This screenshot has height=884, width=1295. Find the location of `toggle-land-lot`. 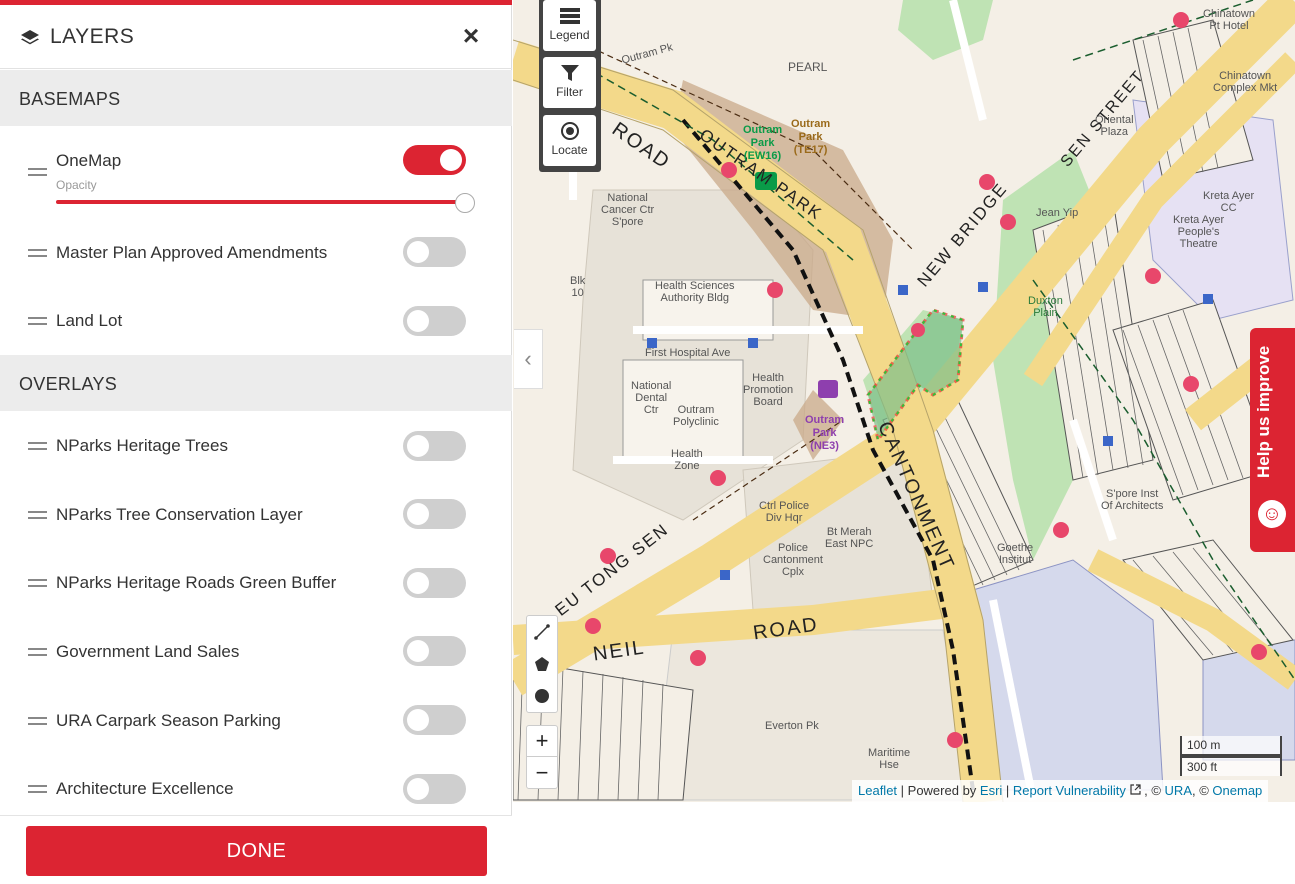

toggle-land-lot is located at coordinates (434, 321).